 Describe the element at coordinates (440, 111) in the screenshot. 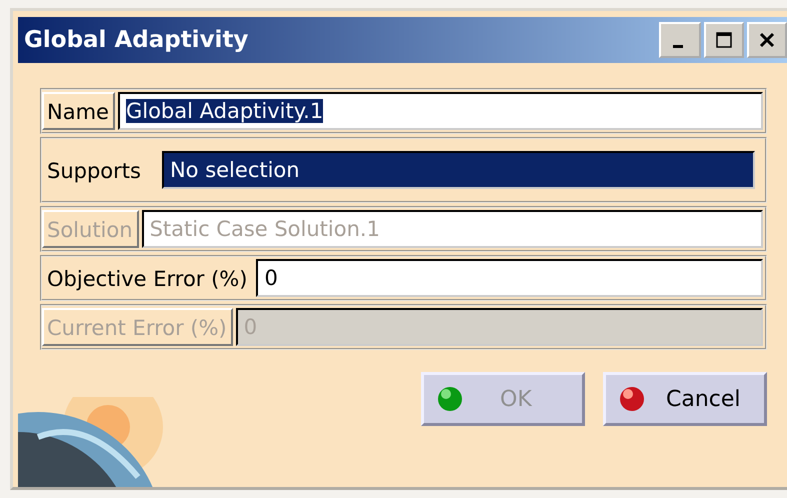

I see `input-field: Global Adaptivity.1` at that location.